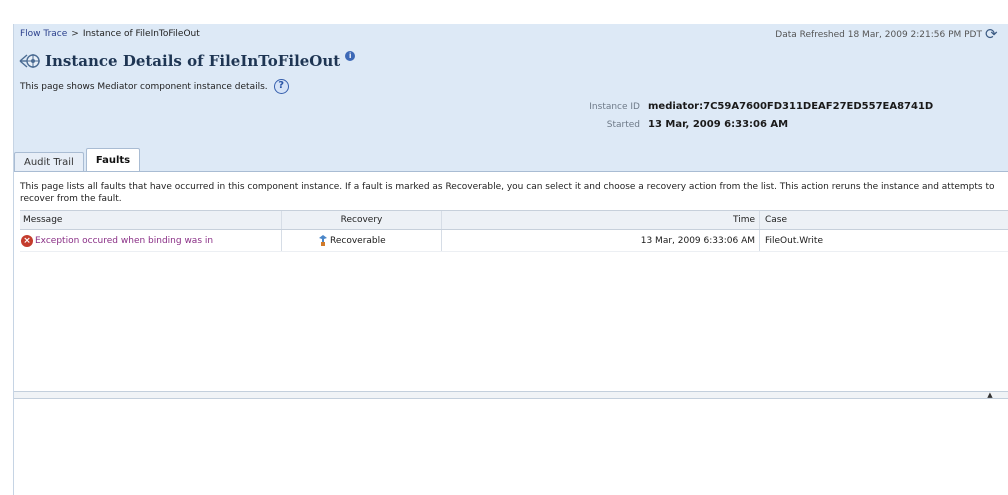 The image size is (1008, 495). I want to click on title-row: Instance Details of FileInToFileOut i, so click(187, 61).